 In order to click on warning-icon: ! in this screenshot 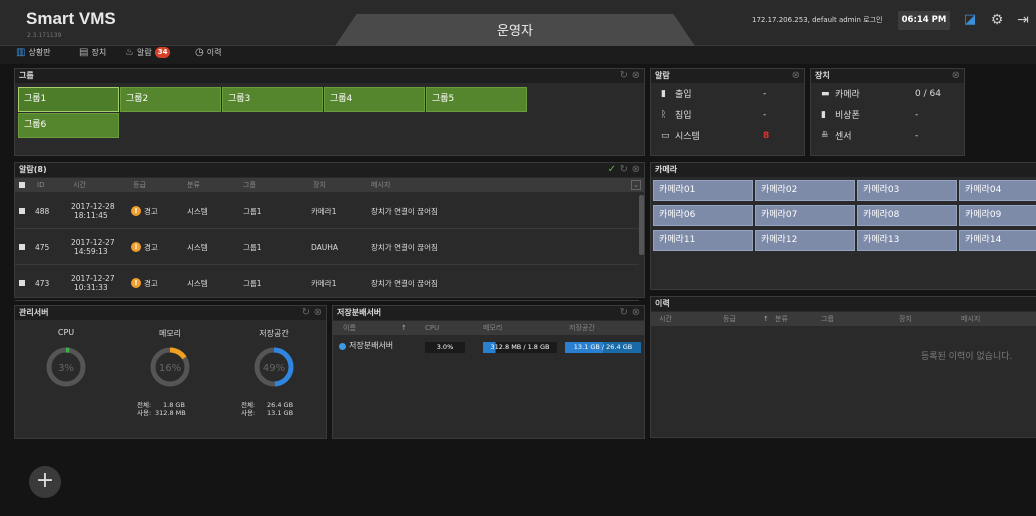, I will do `click(136, 211)`.